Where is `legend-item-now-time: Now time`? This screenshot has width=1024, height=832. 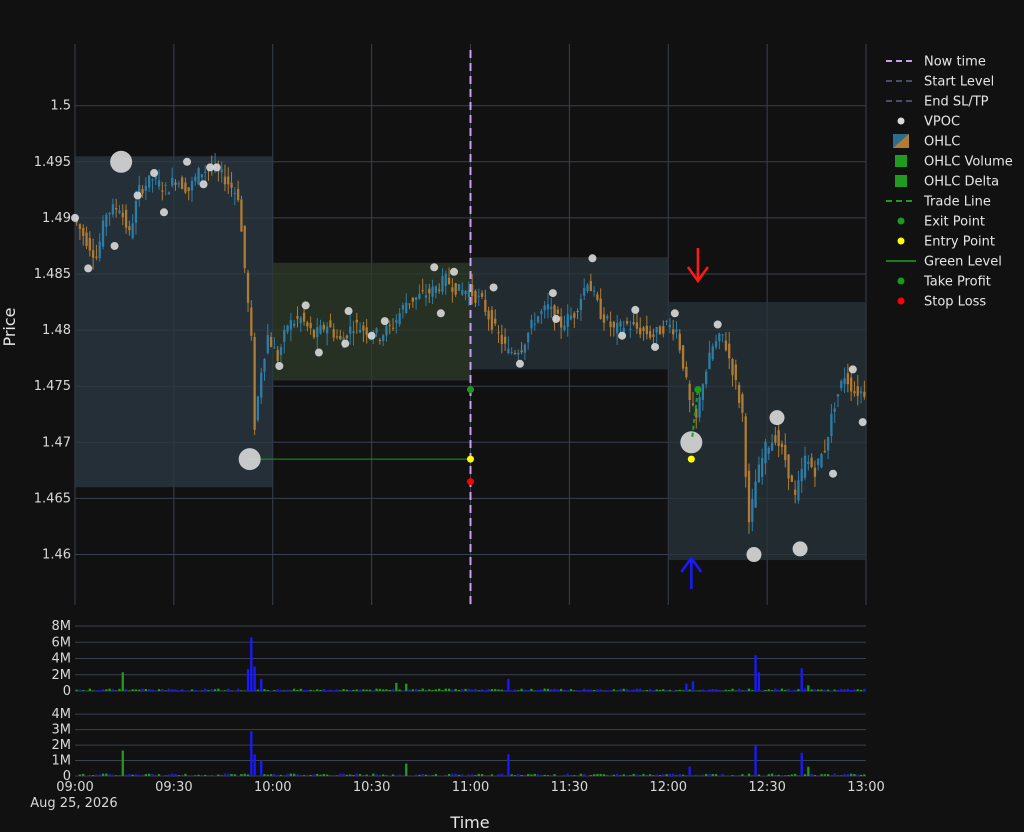 legend-item-now-time: Now time is located at coordinates (936, 62).